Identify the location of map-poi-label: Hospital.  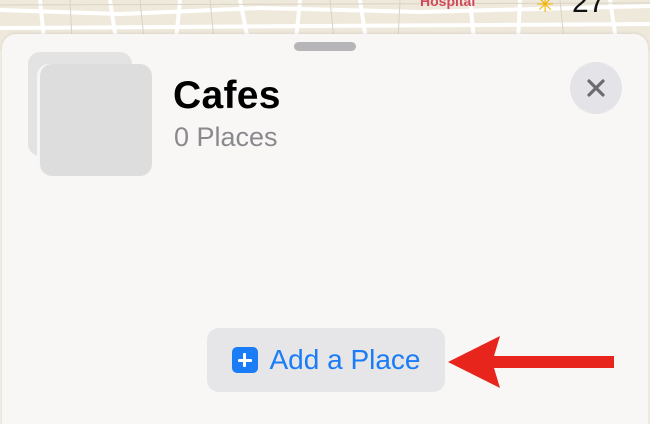
(447, 4).